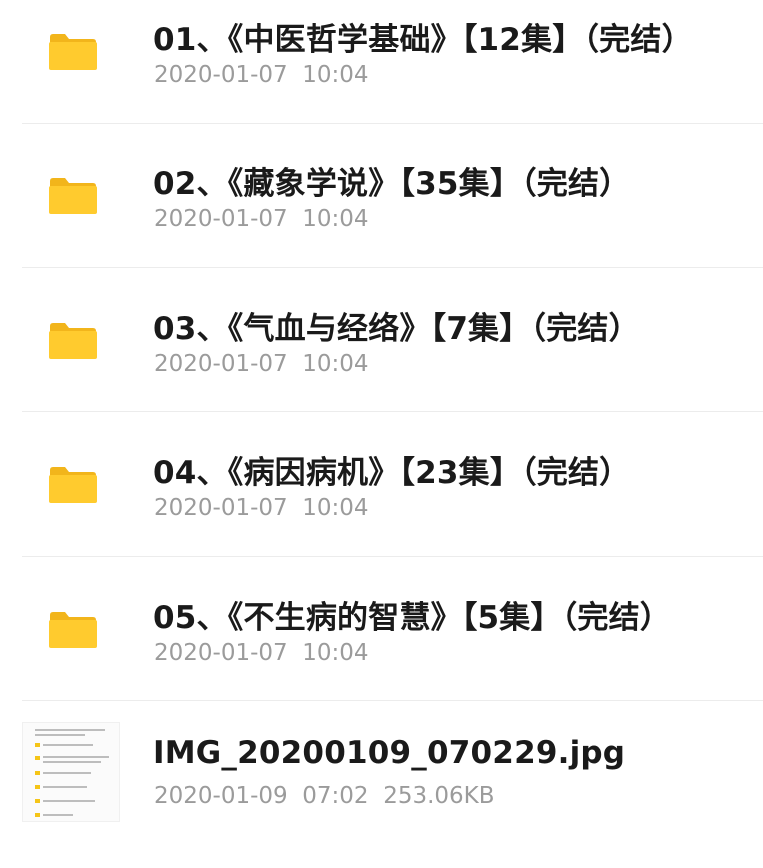  I want to click on folder-name: 01、《中医哲学基础》【12集】（完结）, so click(423, 40).